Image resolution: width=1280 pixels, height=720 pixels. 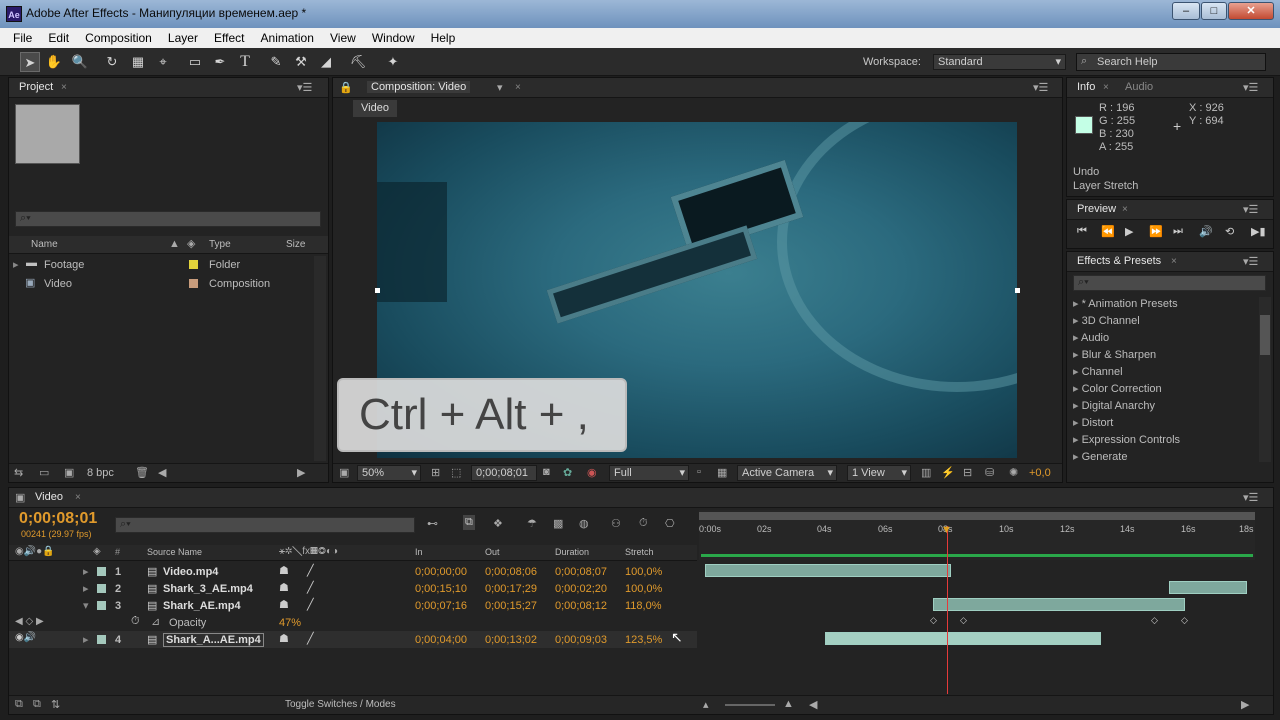 I want to click on search-help-field: ⌕ Search Help, so click(x=1171, y=62).